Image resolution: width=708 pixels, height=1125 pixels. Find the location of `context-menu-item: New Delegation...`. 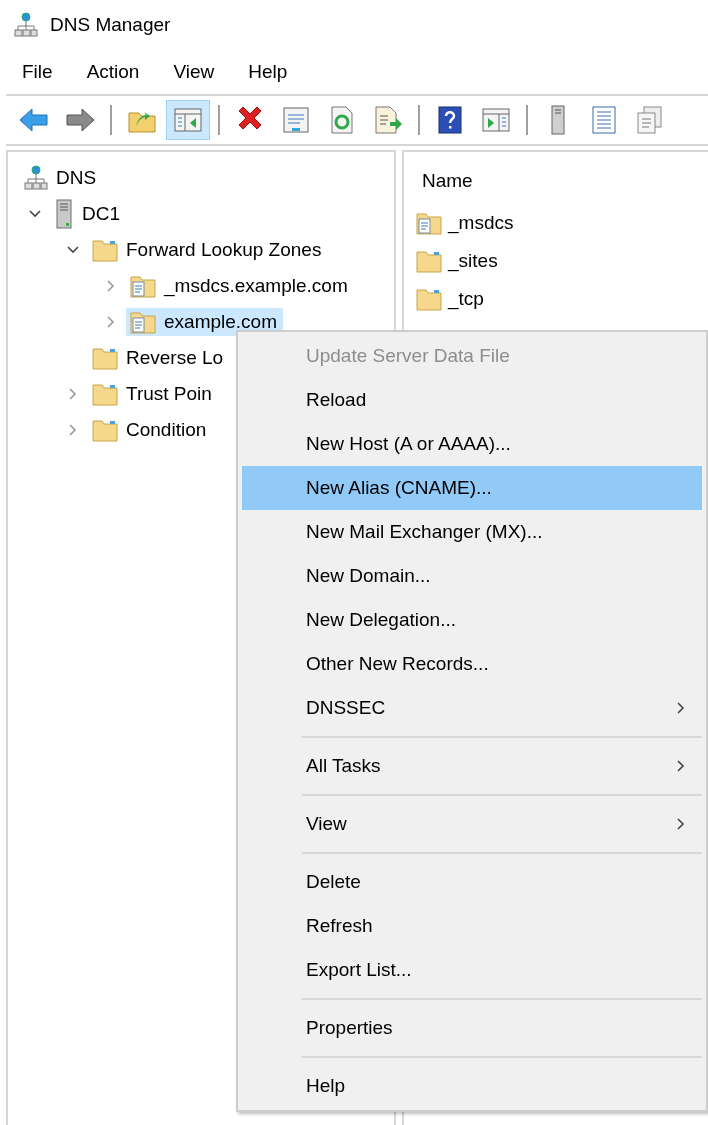

context-menu-item: New Delegation... is located at coordinates (472, 620).